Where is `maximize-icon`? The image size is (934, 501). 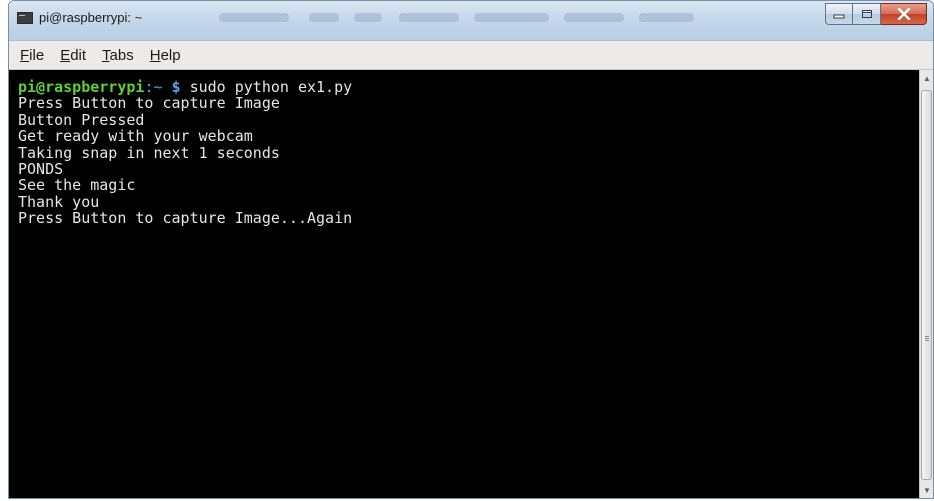 maximize-icon is located at coordinates (866, 14).